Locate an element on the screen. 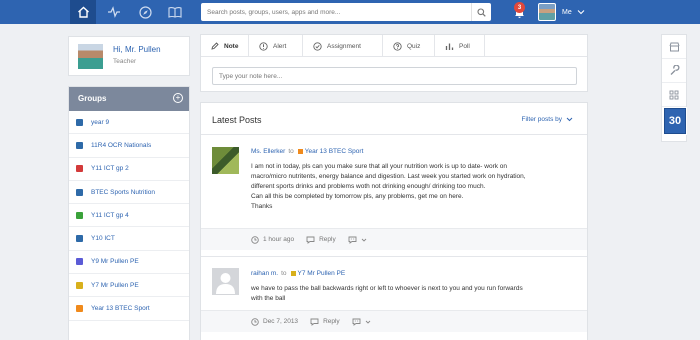 Image resolution: width=700 pixels, height=340 pixels. post-body-line: Thanks is located at coordinates (262, 206).